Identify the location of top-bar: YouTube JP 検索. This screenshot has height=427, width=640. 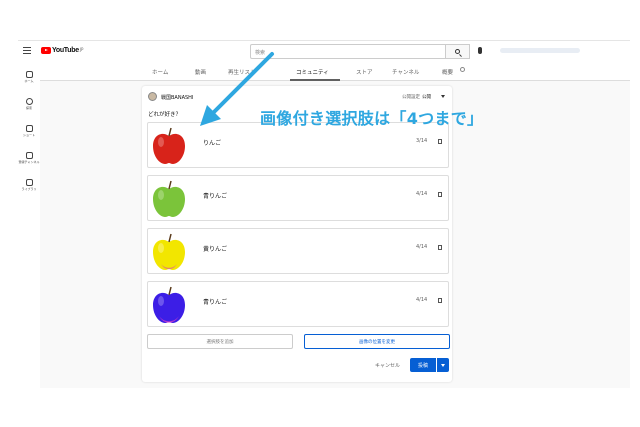
(324, 52).